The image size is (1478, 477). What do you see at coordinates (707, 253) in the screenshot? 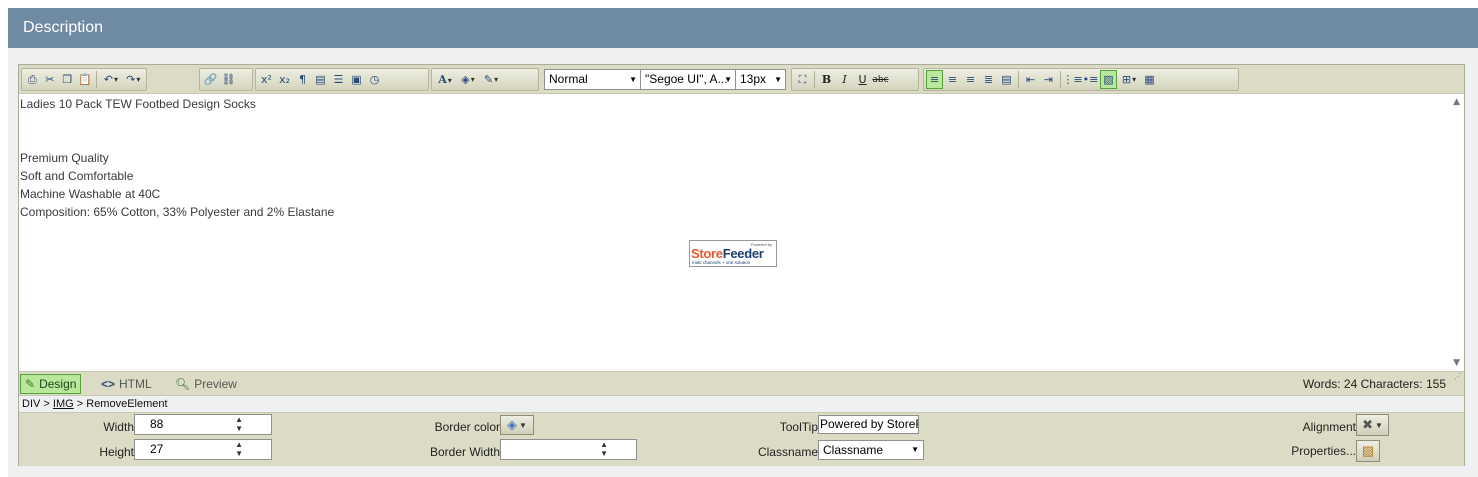
I see `logo-brand-store: Store` at bounding box center [707, 253].